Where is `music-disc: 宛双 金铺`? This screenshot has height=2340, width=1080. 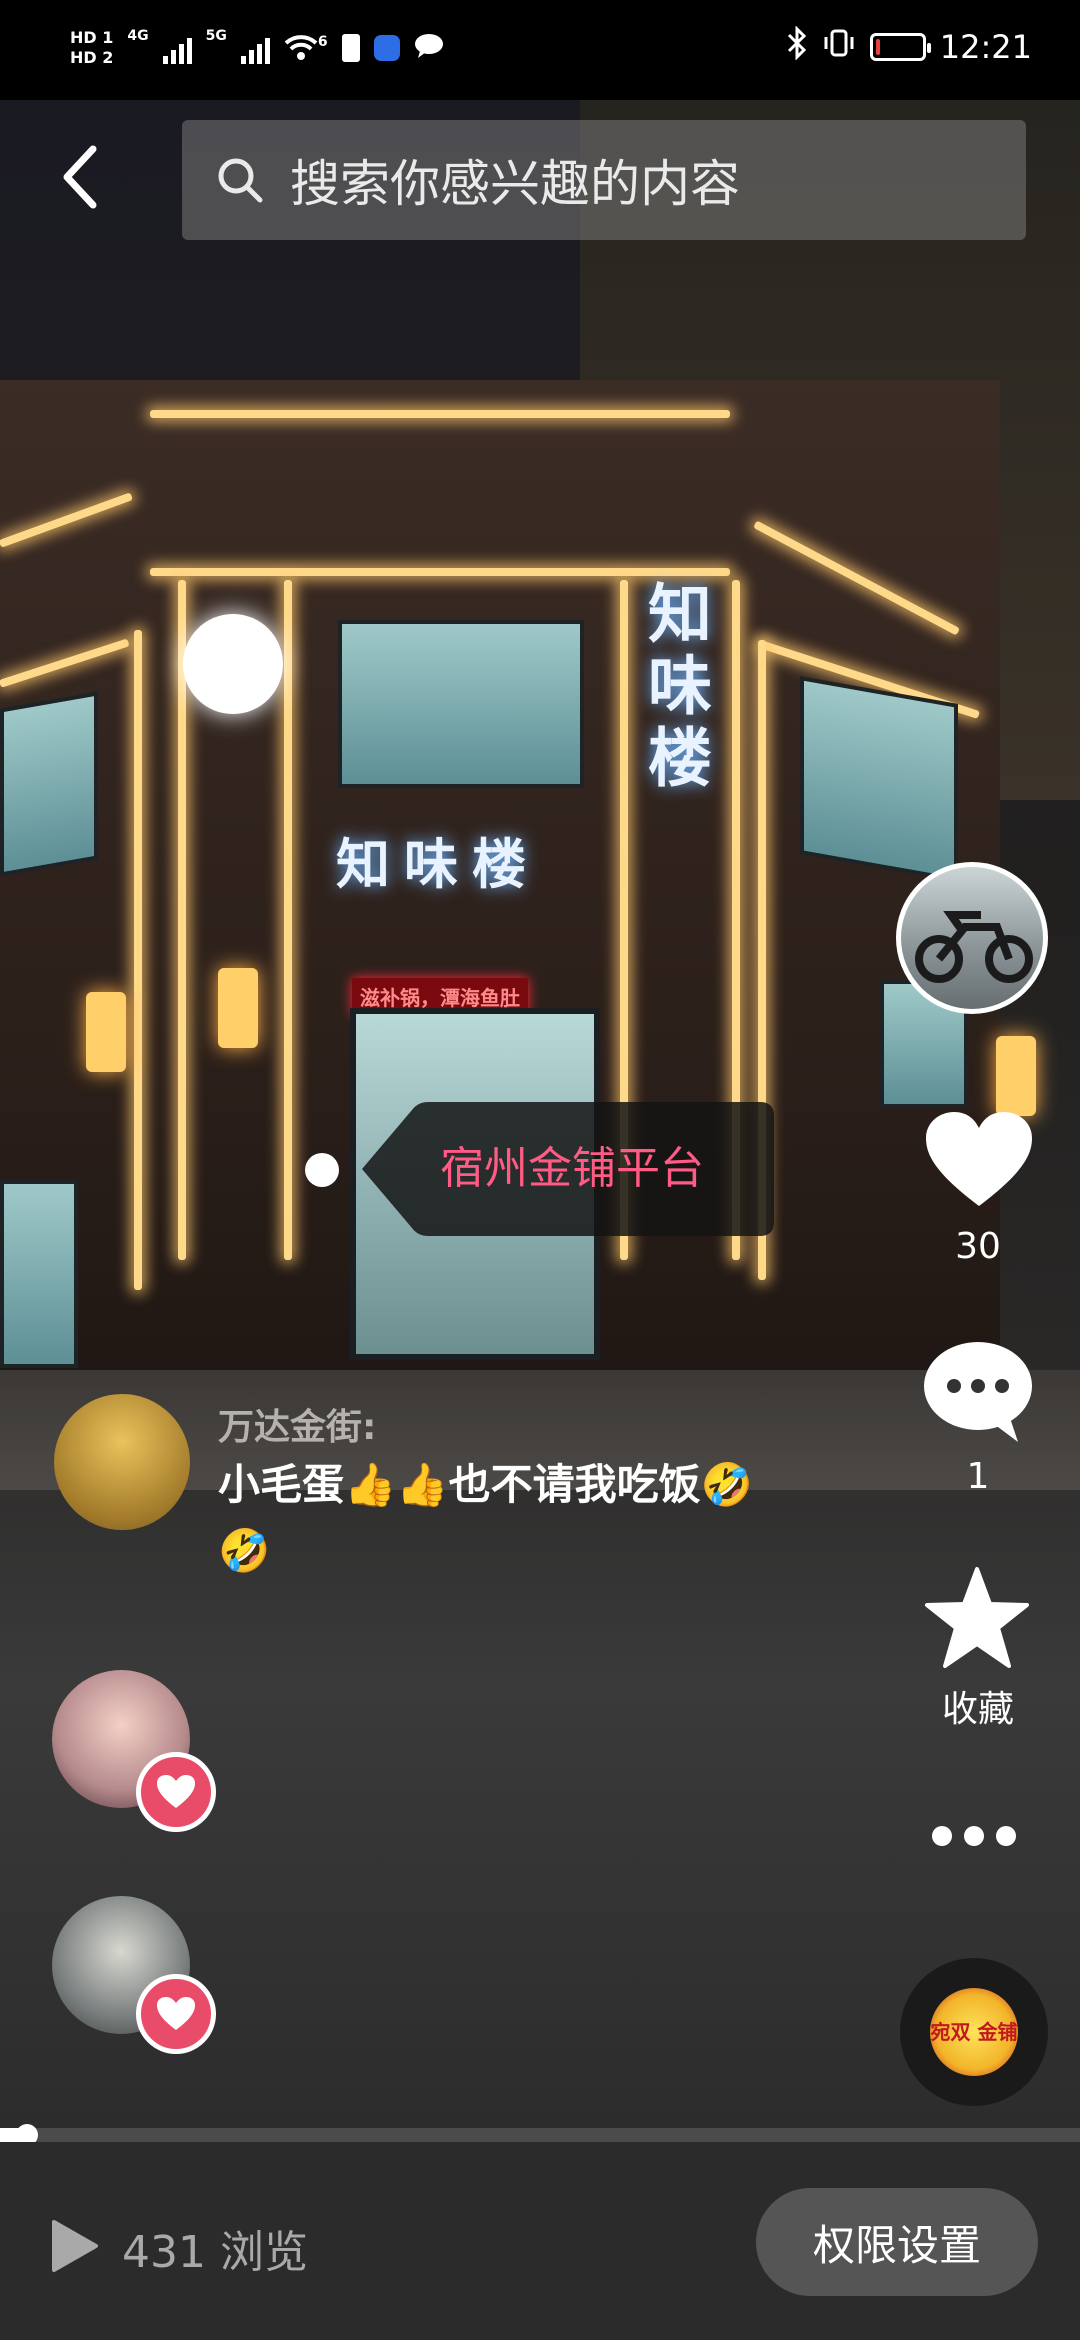
music-disc: 宛双 金铺 is located at coordinates (974, 2032).